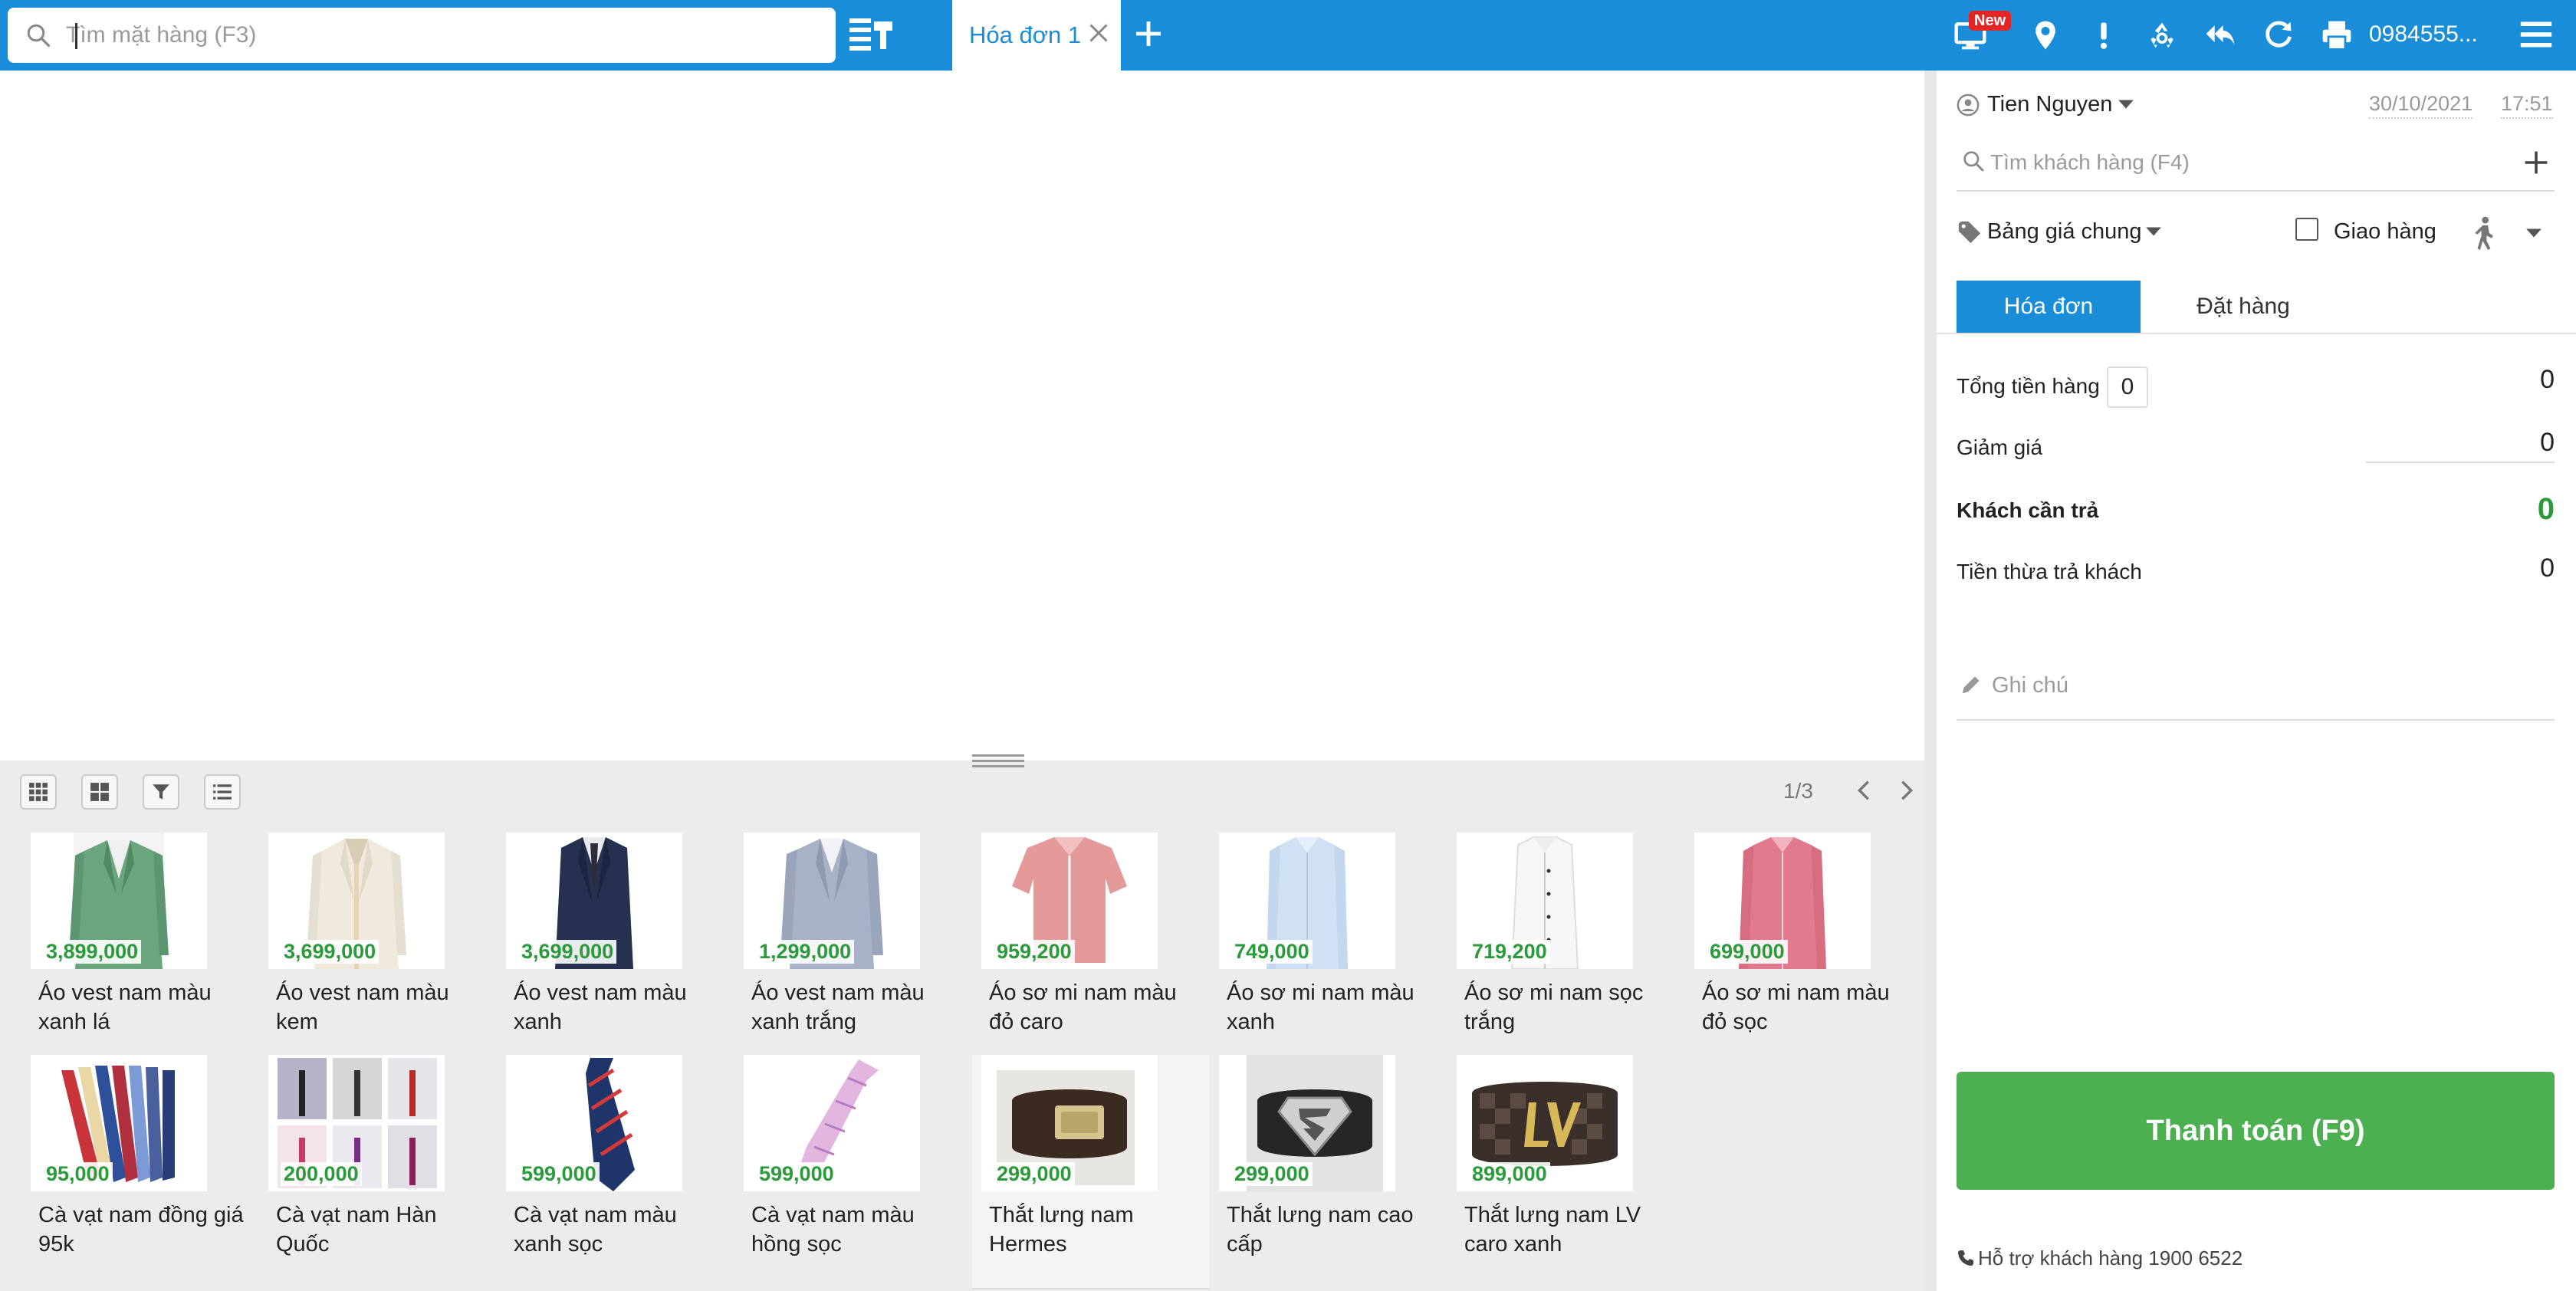  I want to click on product-search-input, so click(442, 35).